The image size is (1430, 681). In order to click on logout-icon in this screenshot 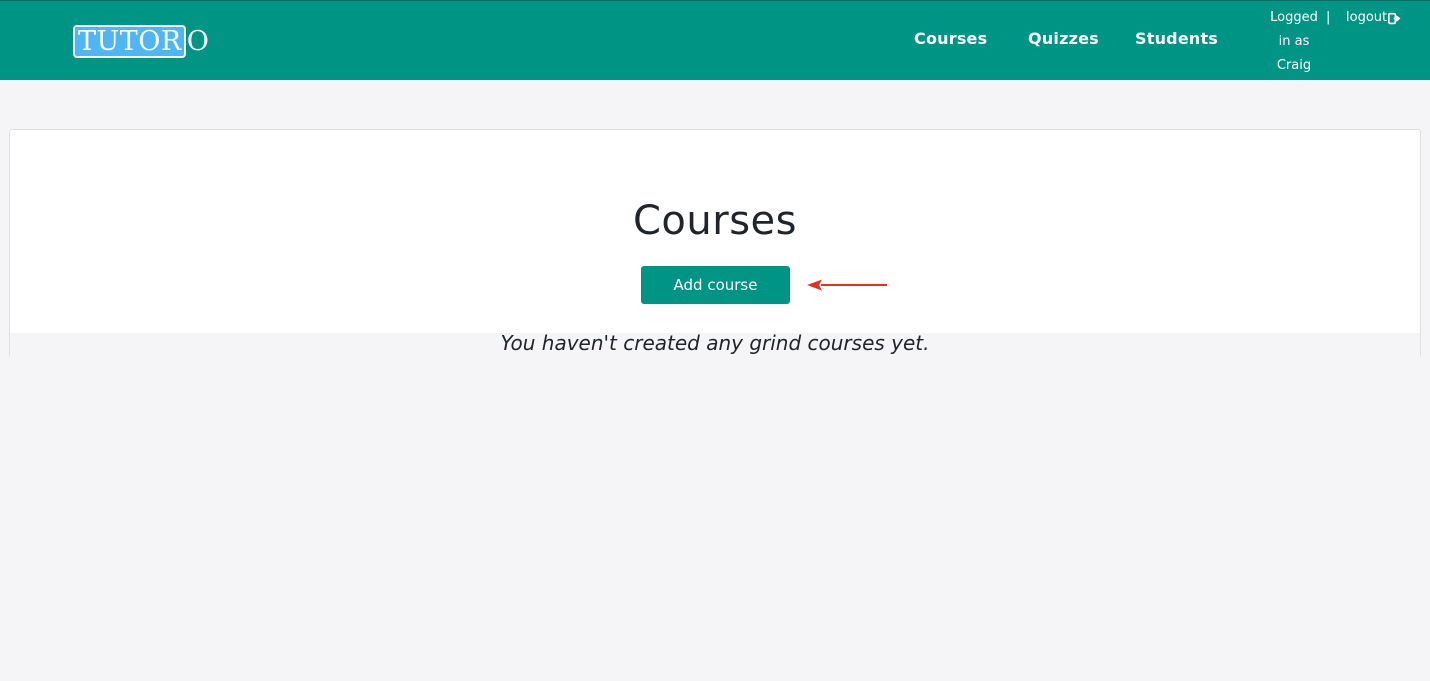, I will do `click(1394, 18)`.